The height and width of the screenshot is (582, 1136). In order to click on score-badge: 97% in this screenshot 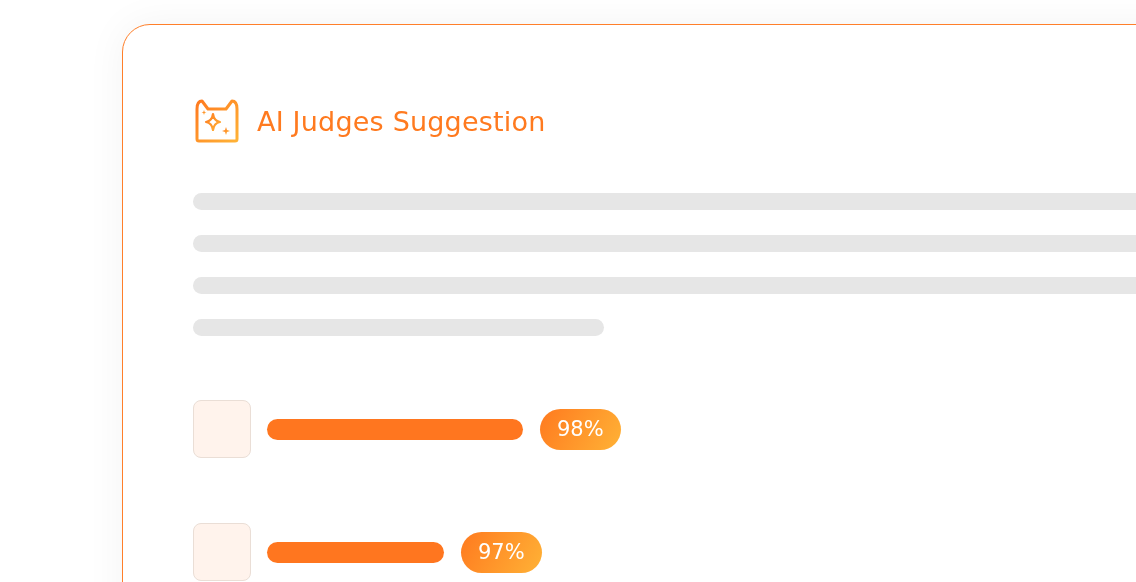, I will do `click(501, 552)`.